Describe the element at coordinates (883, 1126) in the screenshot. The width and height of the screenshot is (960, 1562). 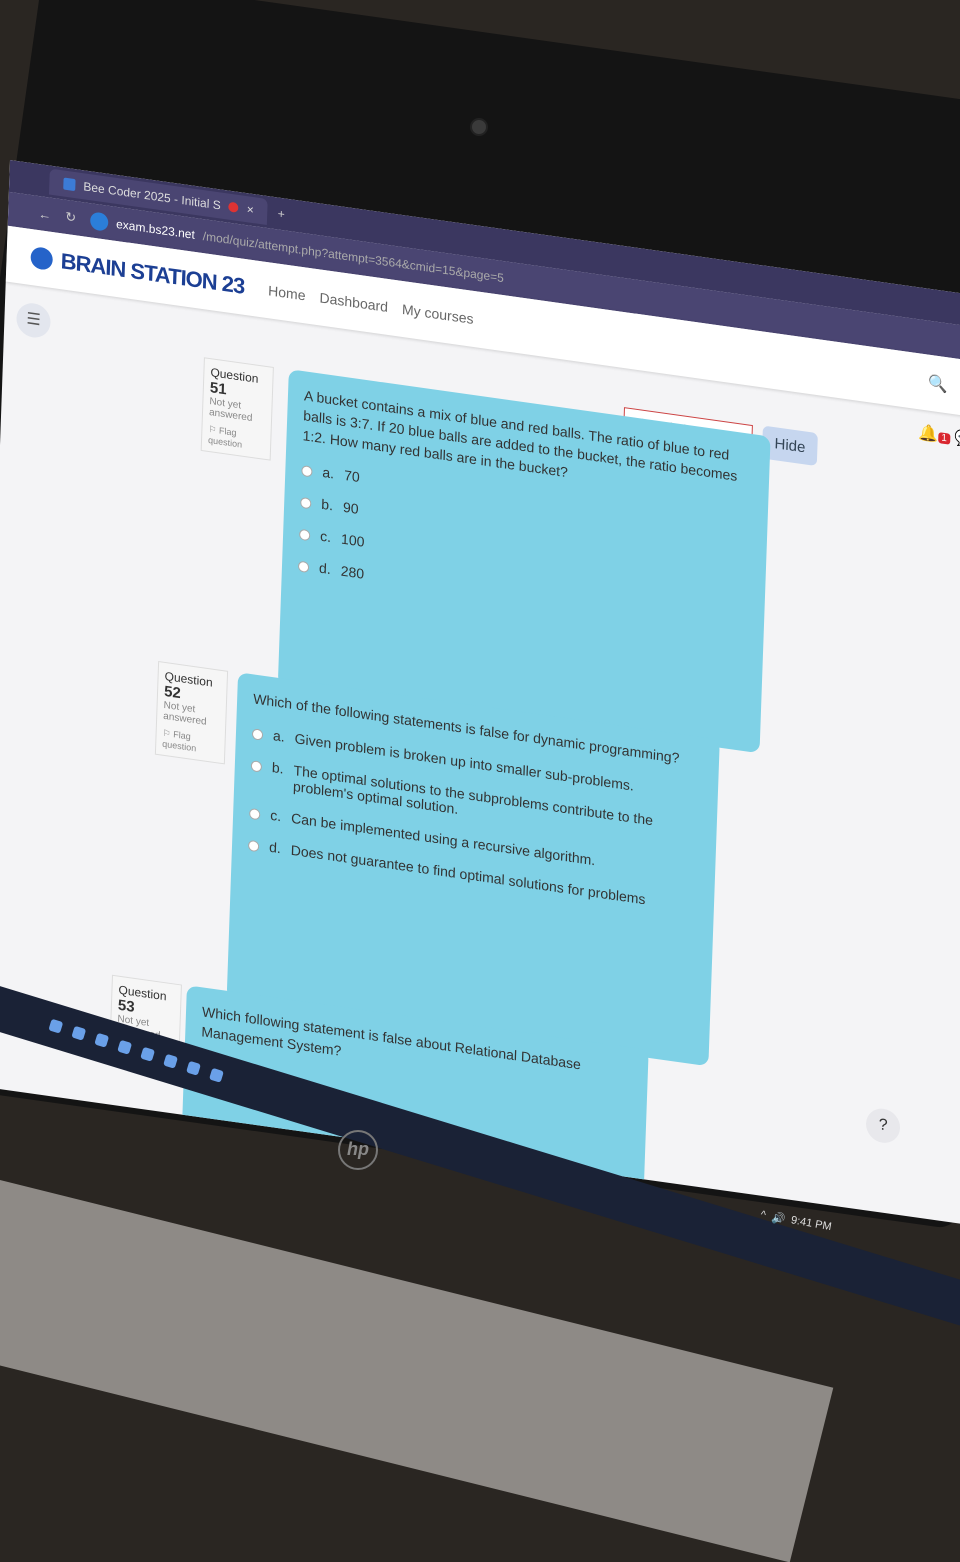
I see `help-button: ?` at that location.